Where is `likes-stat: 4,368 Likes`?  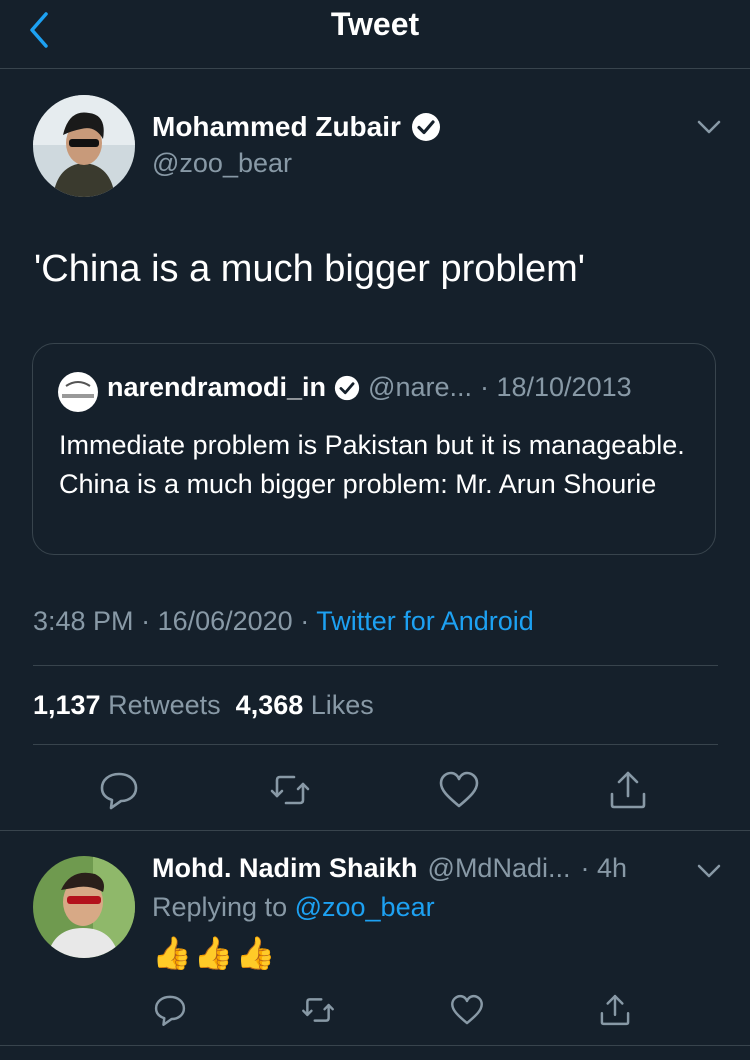
likes-stat: 4,368 Likes is located at coordinates (305, 705).